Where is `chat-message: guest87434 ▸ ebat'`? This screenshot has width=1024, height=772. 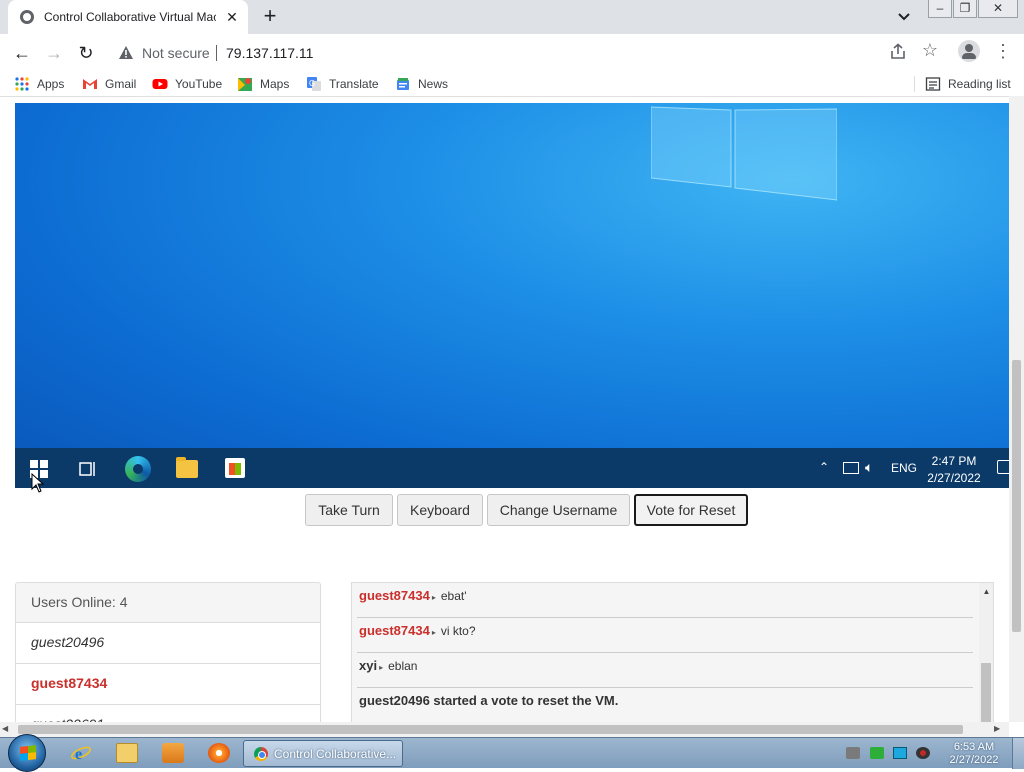
chat-message: guest87434 ▸ ebat' is located at coordinates (665, 600).